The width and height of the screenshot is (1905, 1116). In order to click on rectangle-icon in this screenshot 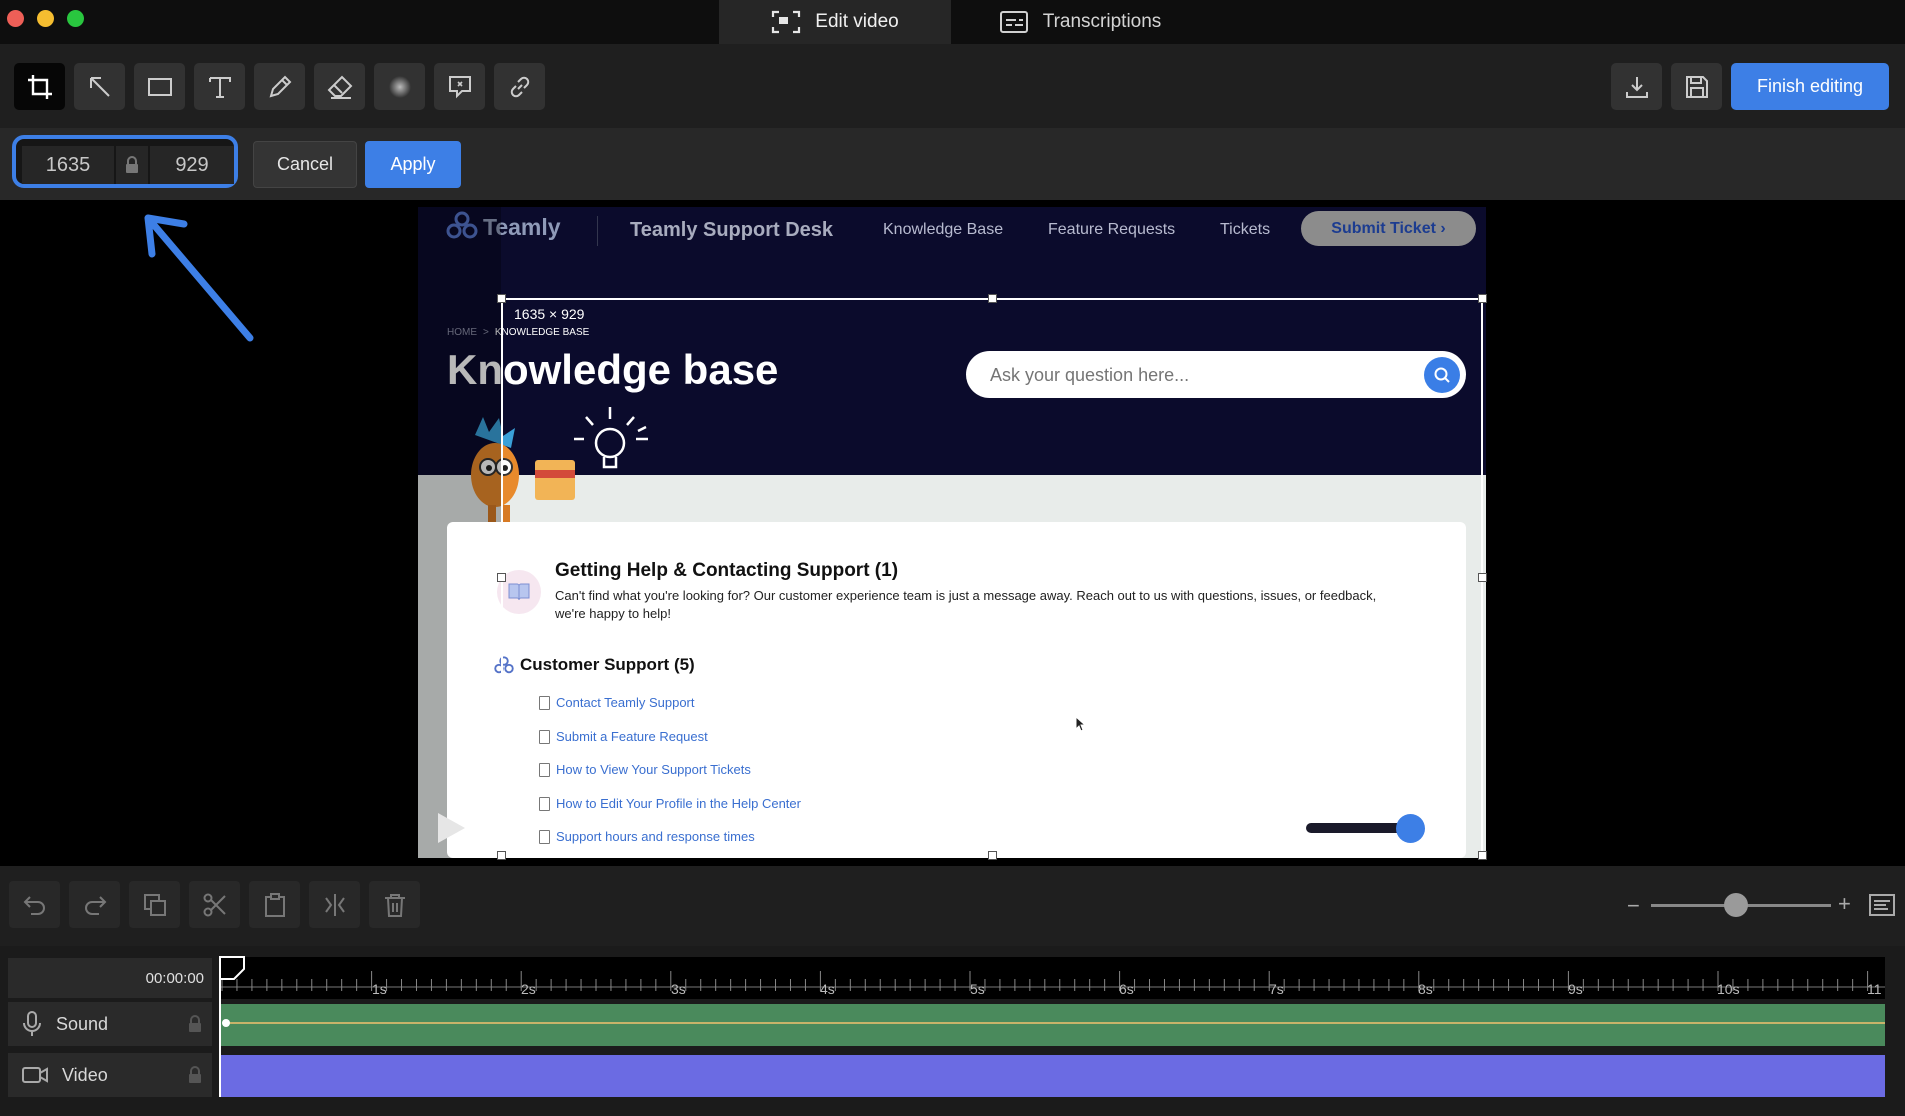, I will do `click(159, 86)`.